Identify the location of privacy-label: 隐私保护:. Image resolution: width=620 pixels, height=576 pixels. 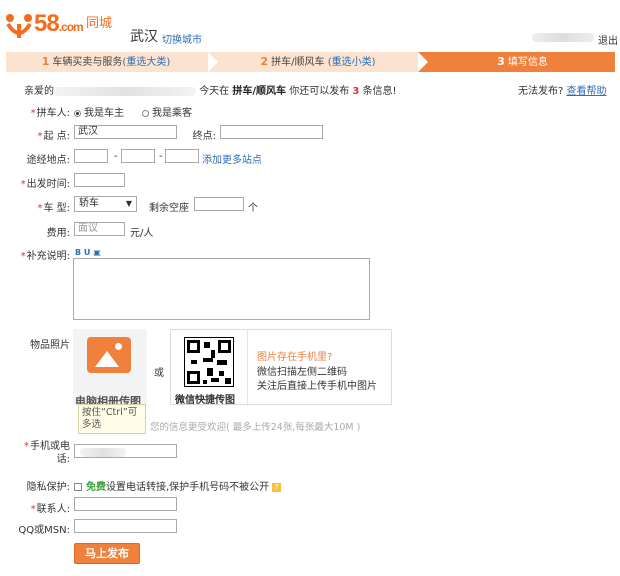
(48, 487).